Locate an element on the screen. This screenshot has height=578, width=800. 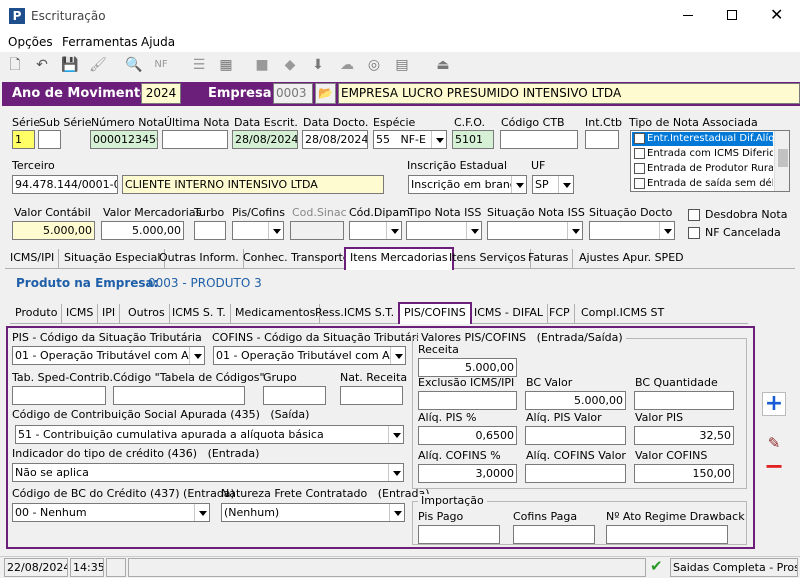
tab-ipi: IPI is located at coordinates (109, 314).